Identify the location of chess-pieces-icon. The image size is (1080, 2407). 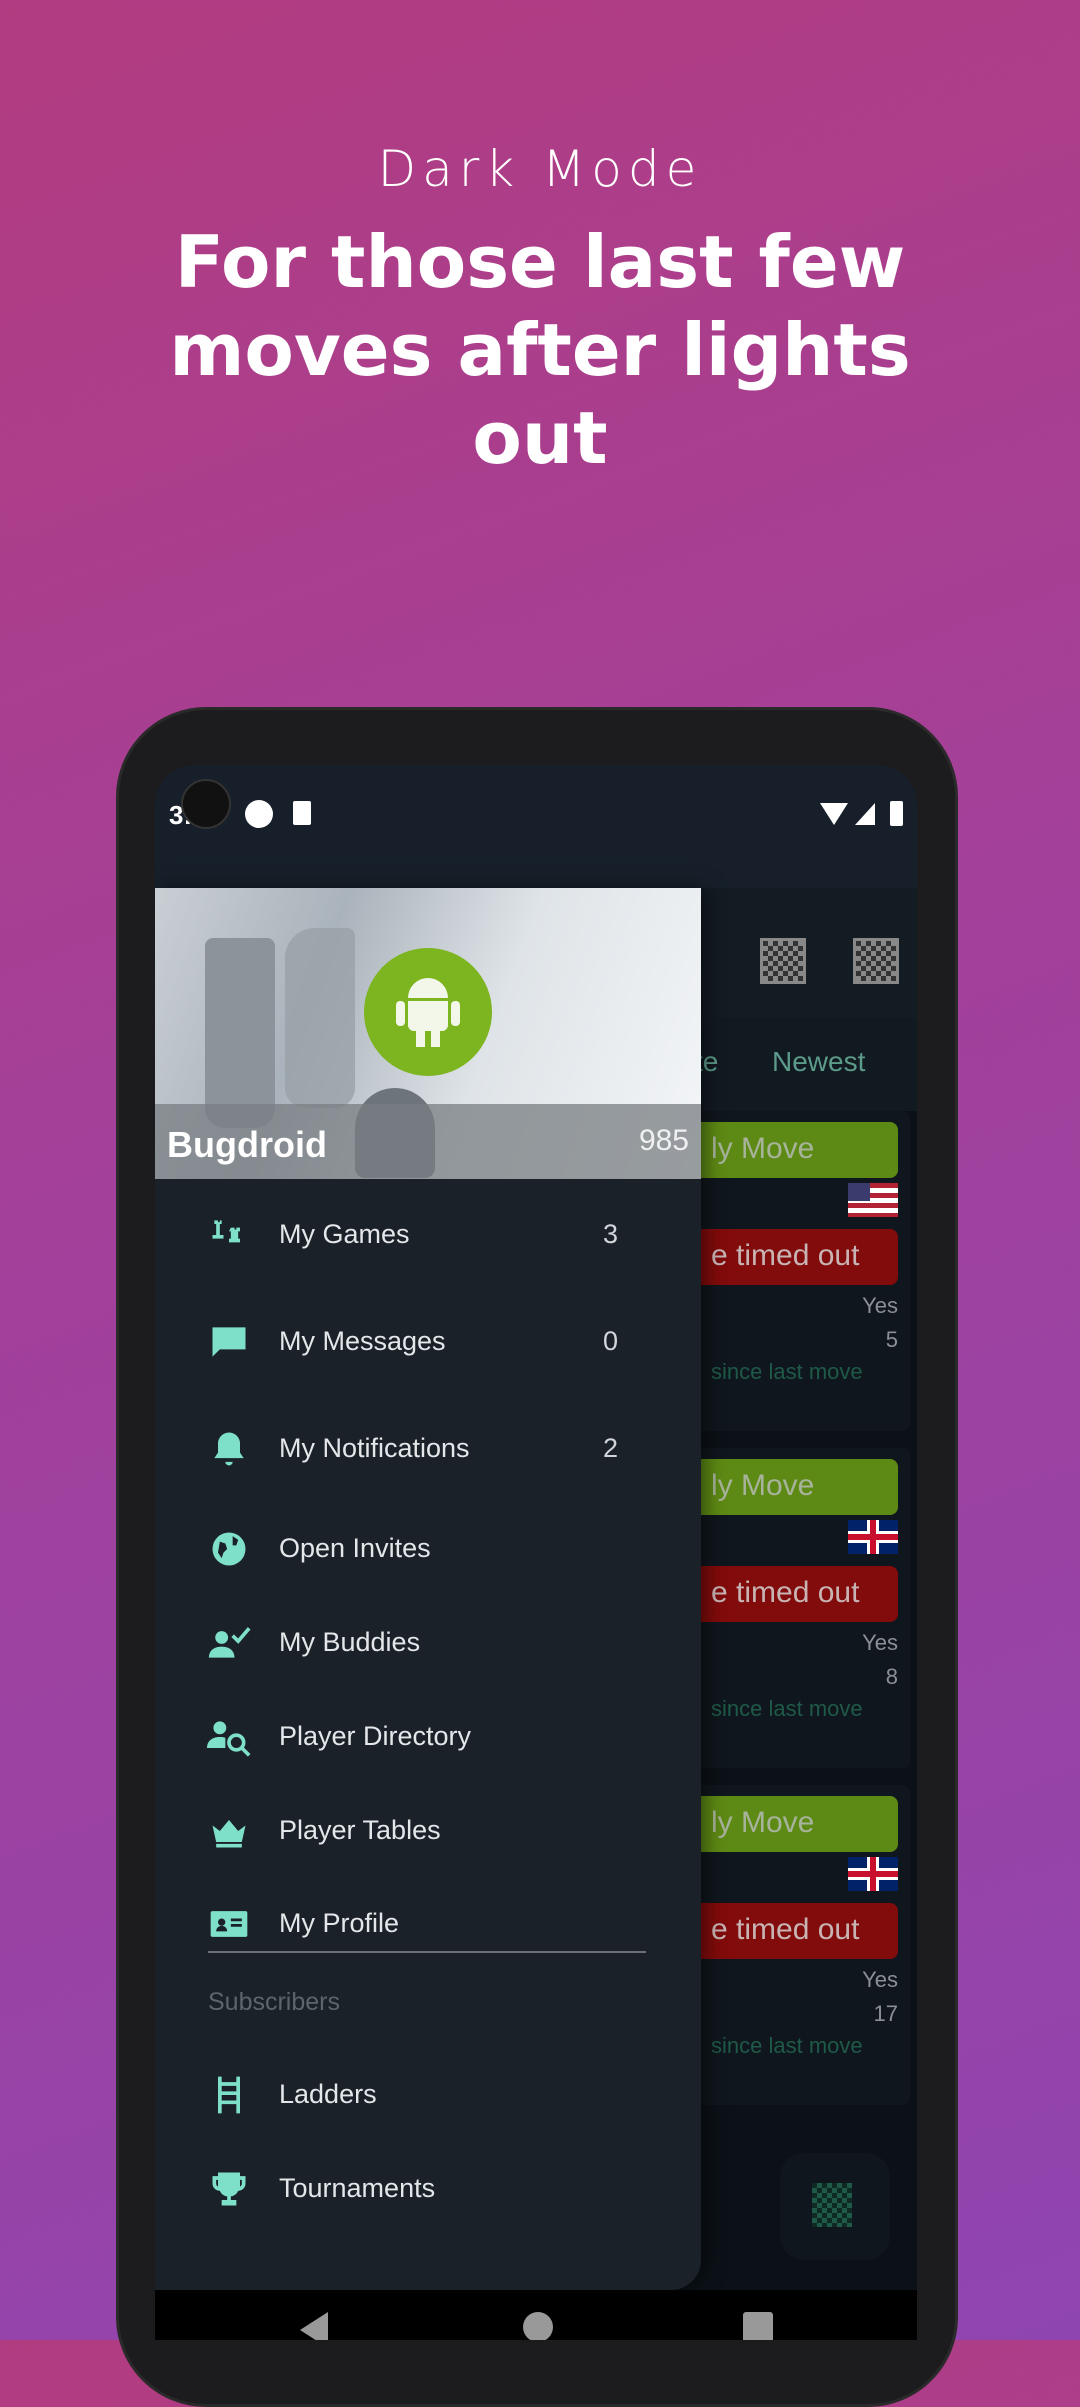
(226, 1231).